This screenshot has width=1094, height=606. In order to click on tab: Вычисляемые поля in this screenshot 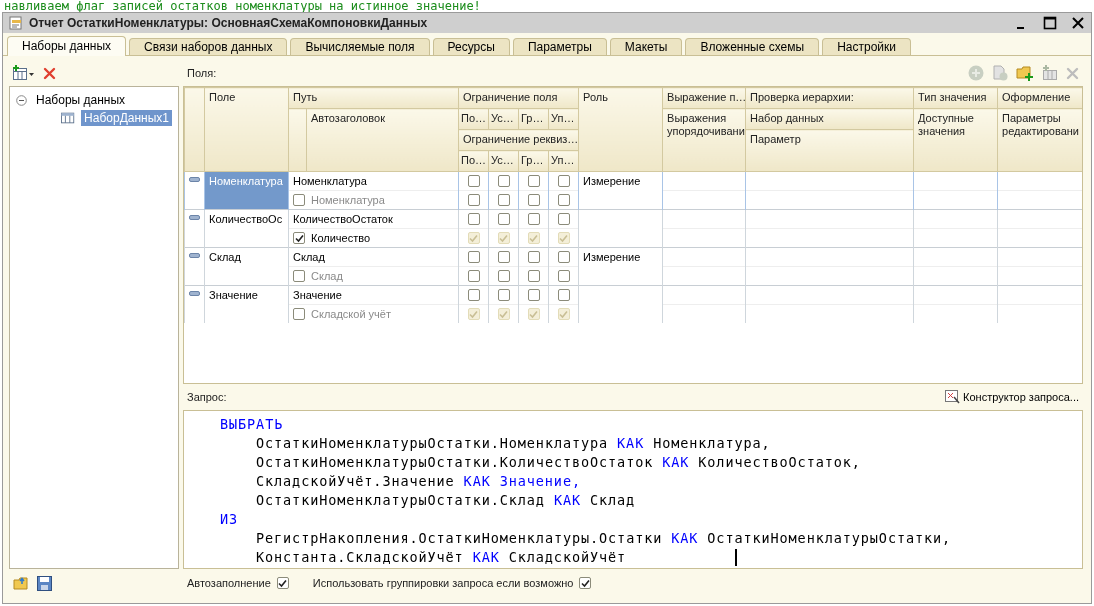, I will do `click(360, 46)`.